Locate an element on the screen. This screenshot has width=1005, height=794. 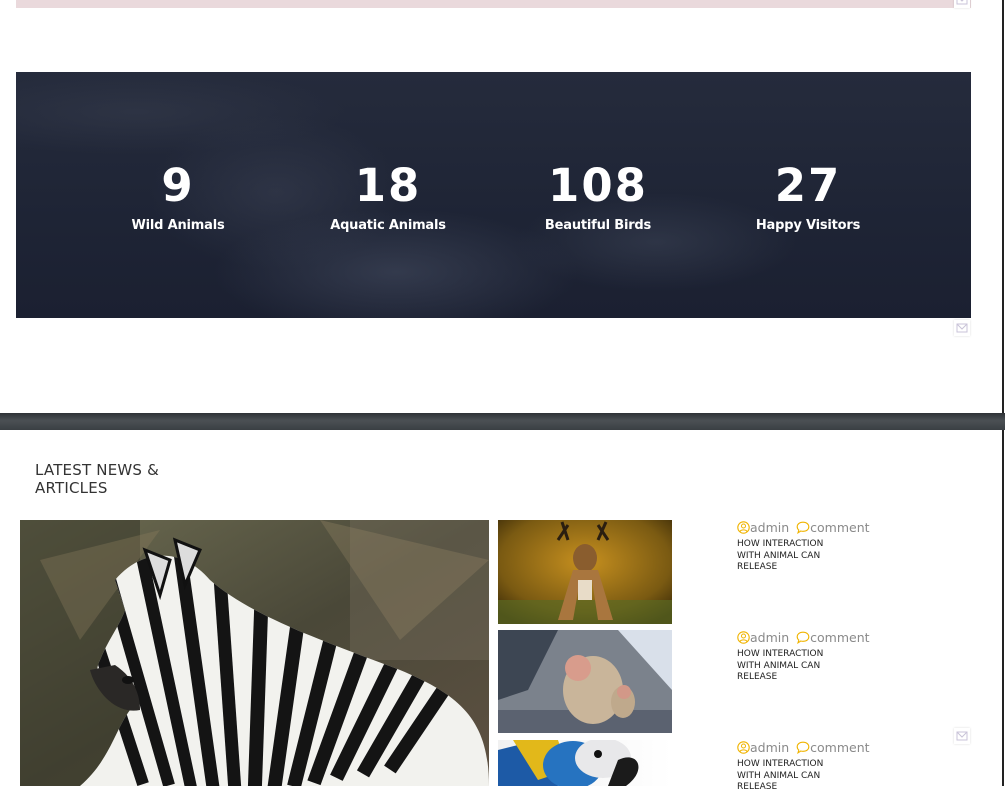
monkey-photo is located at coordinates (585, 681).